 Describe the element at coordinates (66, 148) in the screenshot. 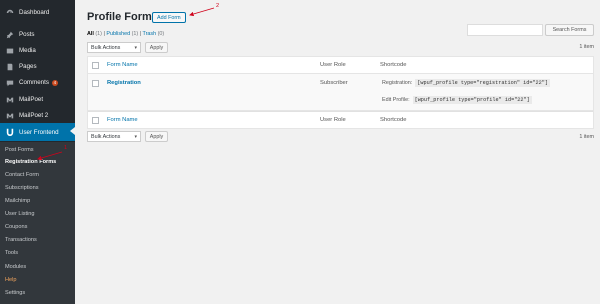

I see `annotation-step-1: 1` at that location.